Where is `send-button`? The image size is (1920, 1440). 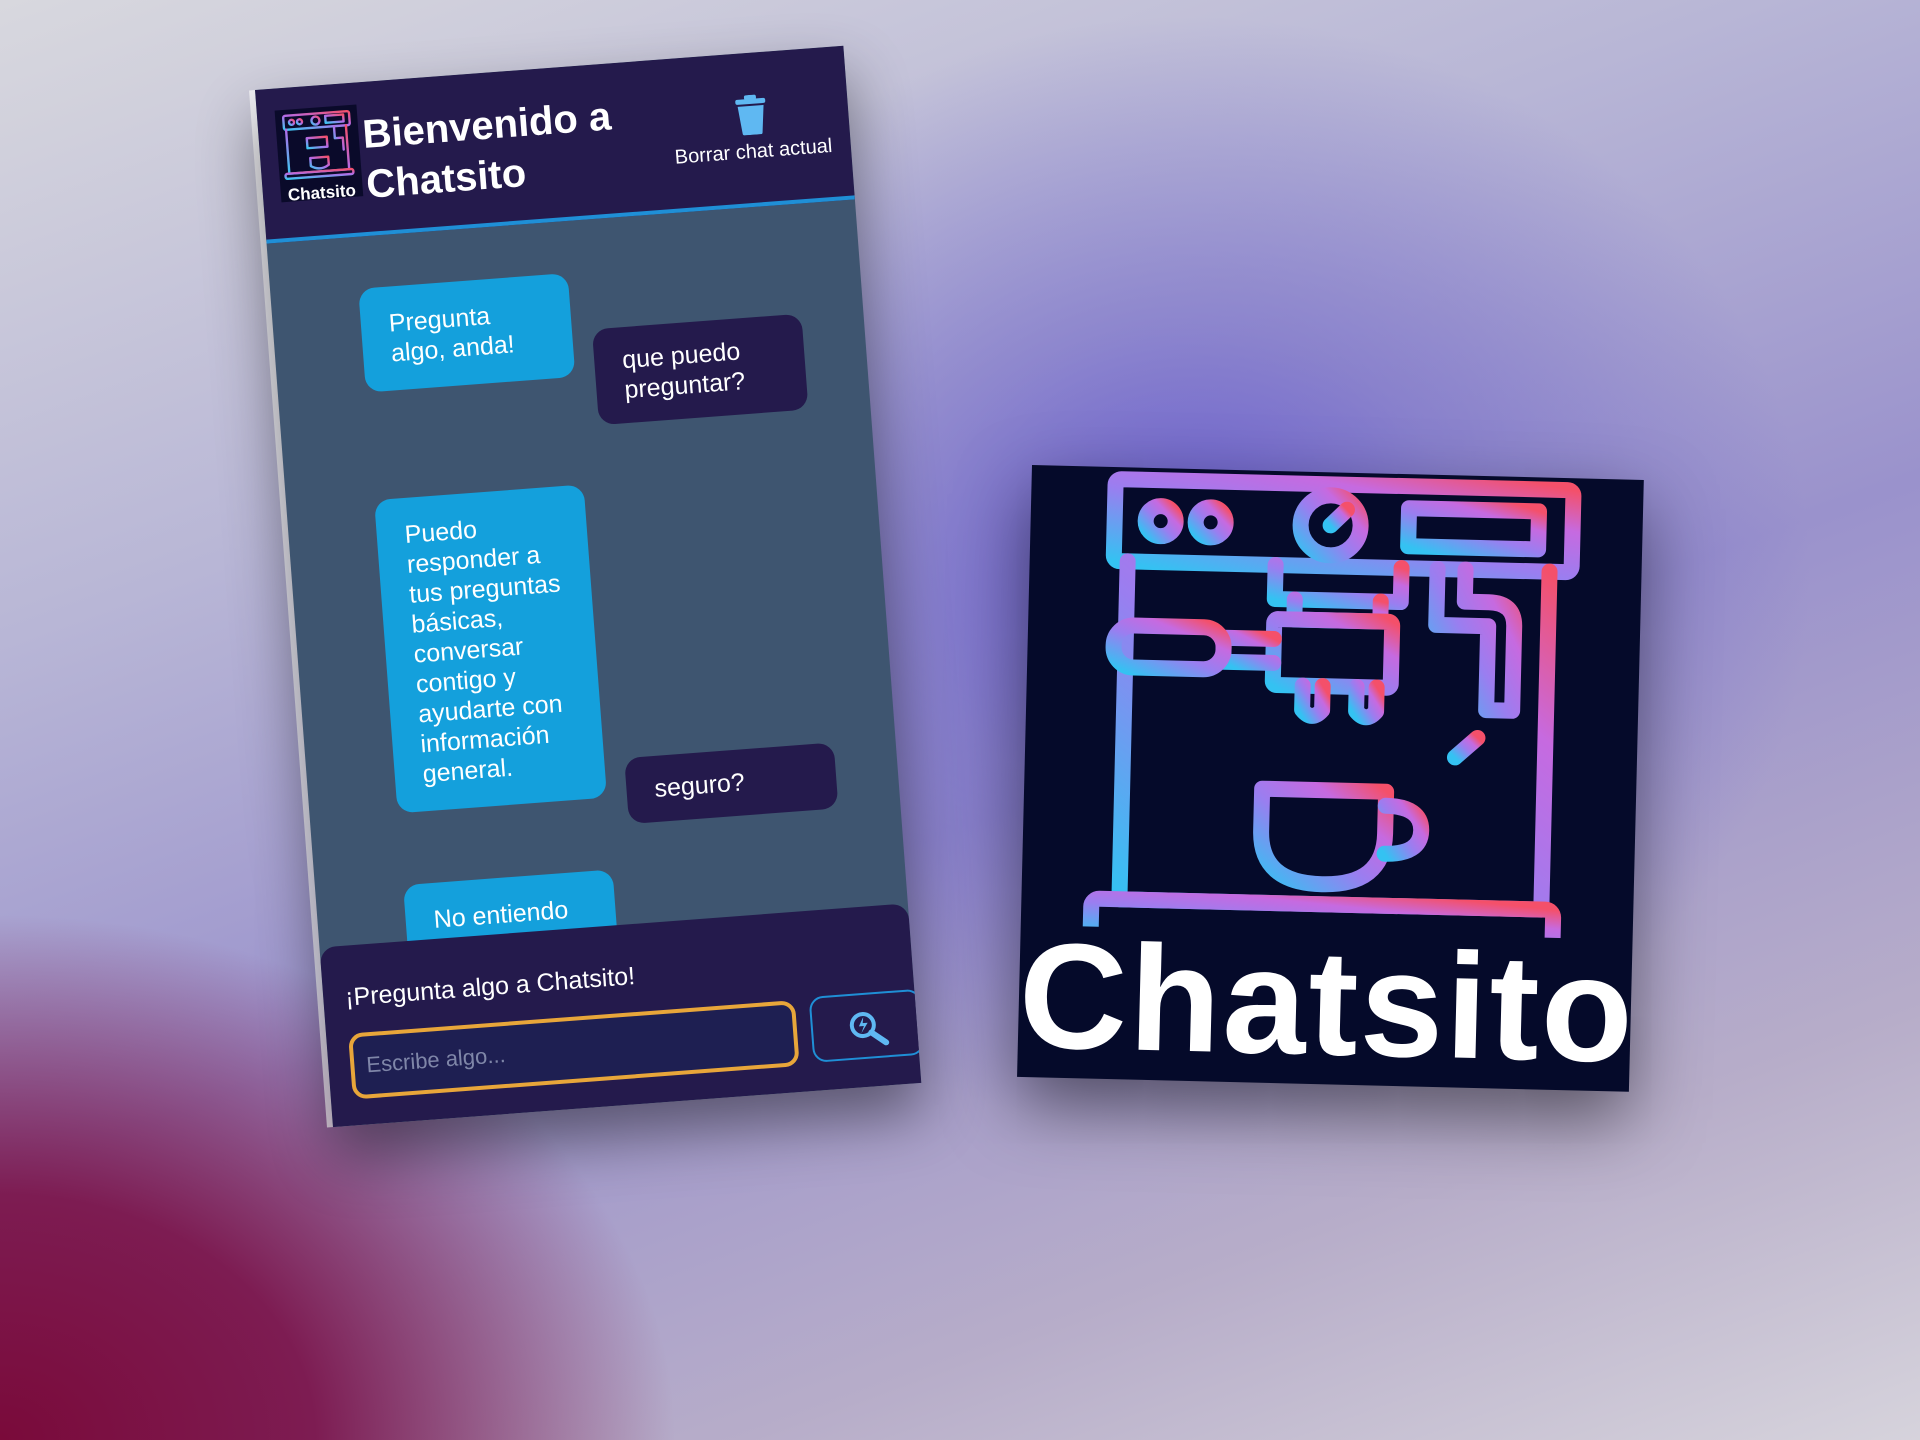
send-button is located at coordinates (865, 1025).